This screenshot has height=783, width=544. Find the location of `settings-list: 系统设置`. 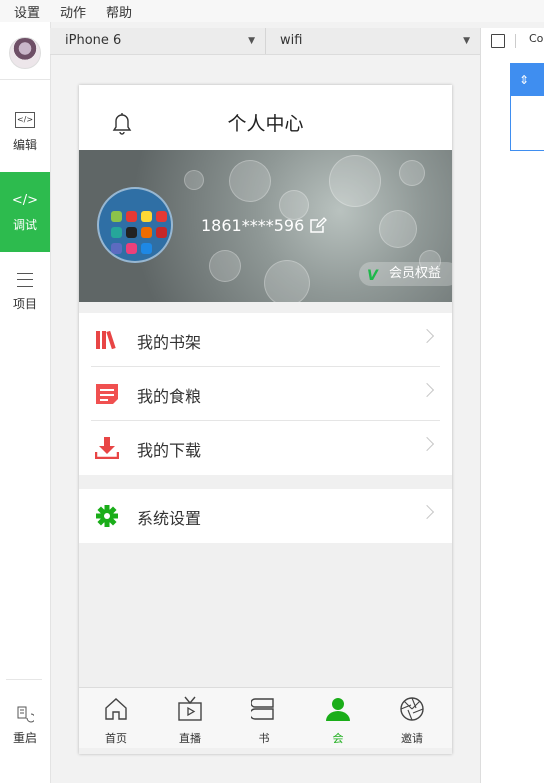

settings-list: 系统设置 is located at coordinates (265, 516).